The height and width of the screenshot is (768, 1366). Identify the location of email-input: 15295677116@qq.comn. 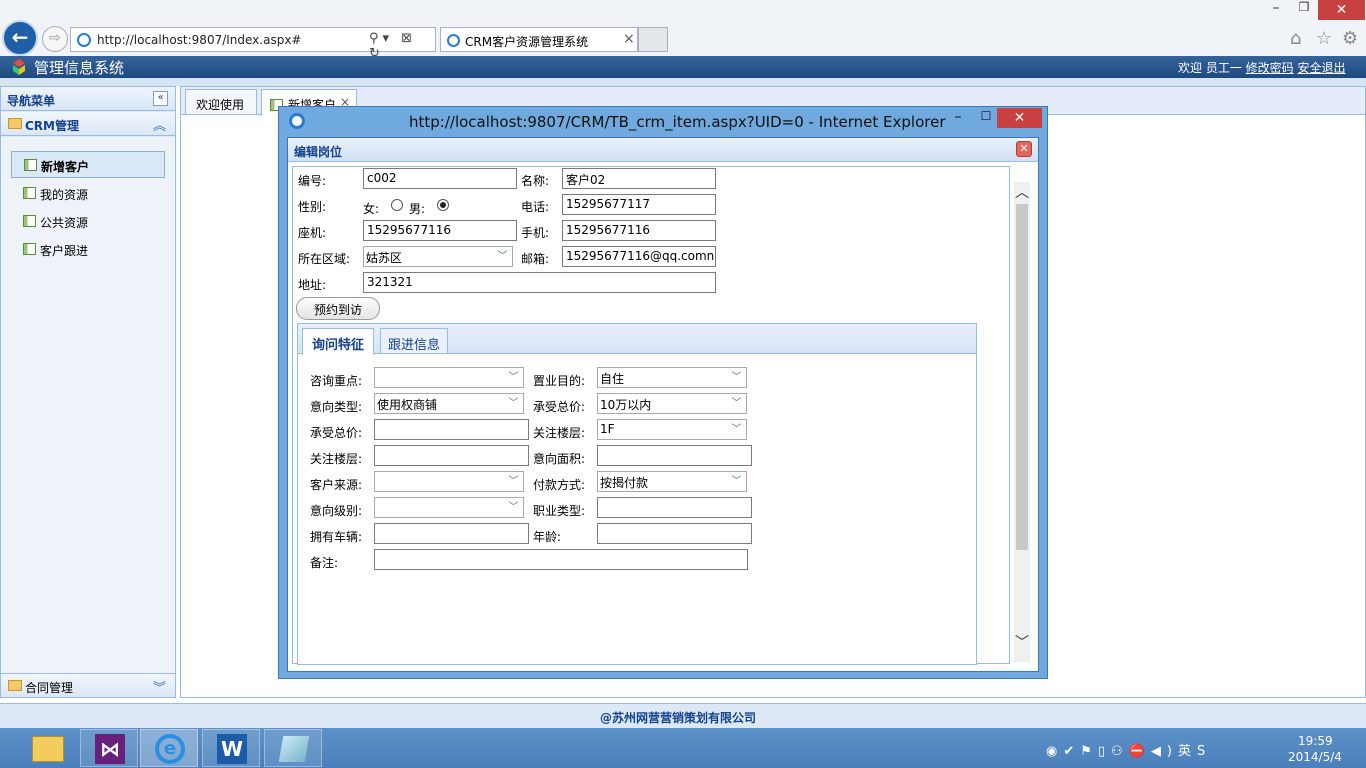
(639, 256).